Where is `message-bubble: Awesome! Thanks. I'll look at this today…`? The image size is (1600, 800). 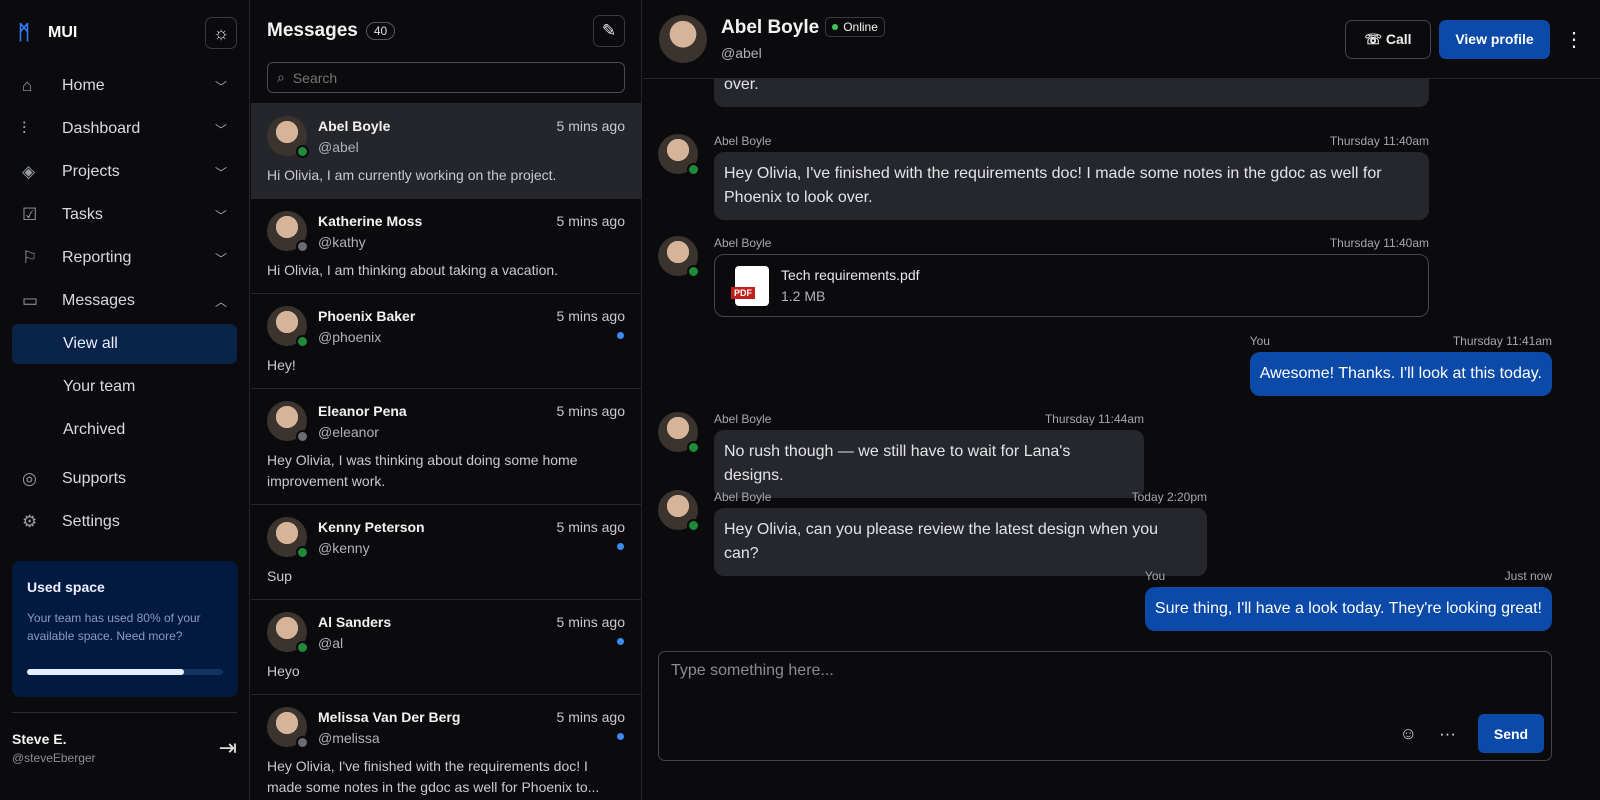 message-bubble: Awesome! Thanks. I'll look at this today… is located at coordinates (1400, 374).